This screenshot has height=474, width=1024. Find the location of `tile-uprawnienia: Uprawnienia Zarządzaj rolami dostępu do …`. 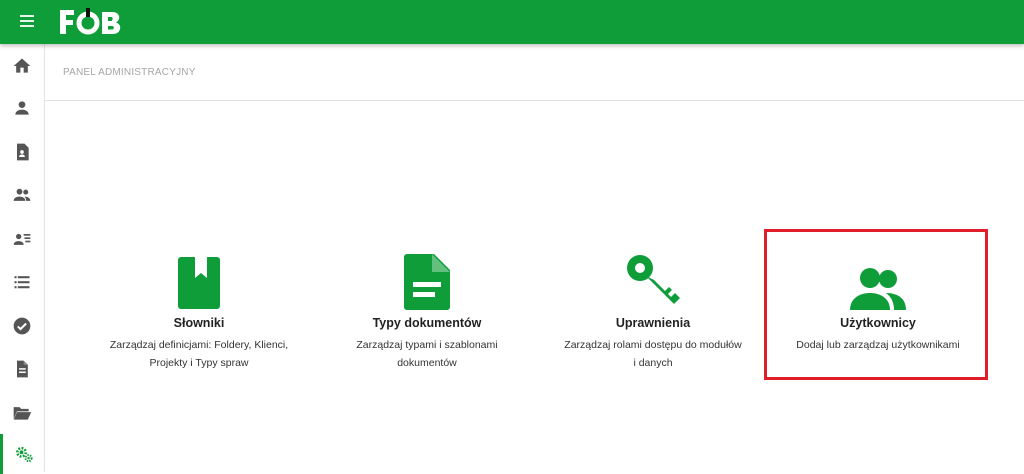

tile-uprawnienia: Uprawnienia Zarządzaj rolami dostępu do … is located at coordinates (653, 315).